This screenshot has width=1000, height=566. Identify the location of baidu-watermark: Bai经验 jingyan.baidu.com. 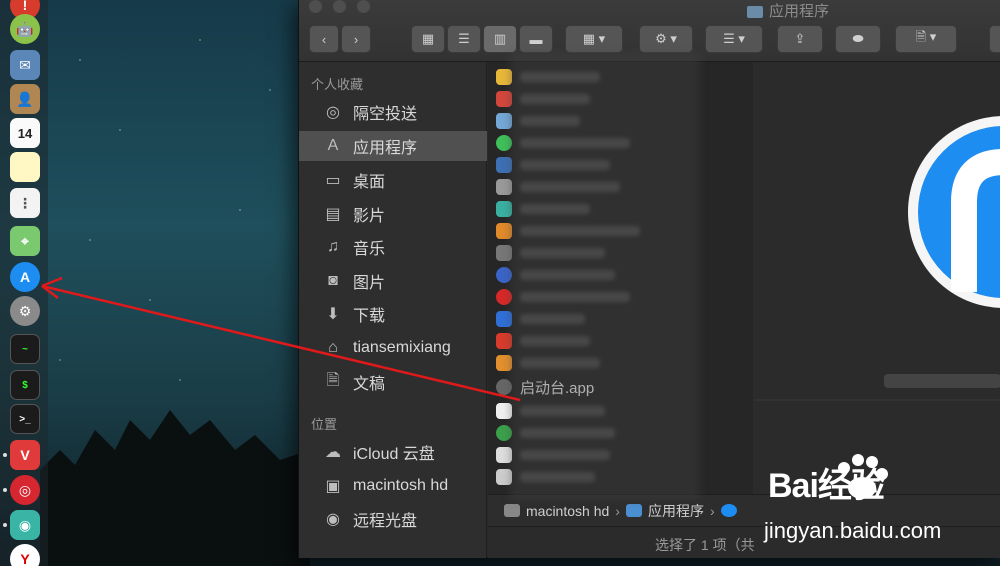
(867, 504).